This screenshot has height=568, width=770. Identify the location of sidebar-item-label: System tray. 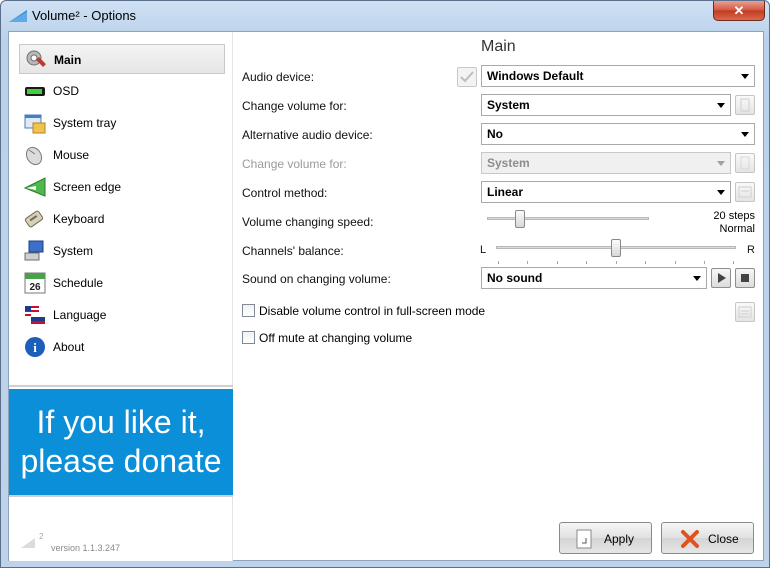
(85, 123).